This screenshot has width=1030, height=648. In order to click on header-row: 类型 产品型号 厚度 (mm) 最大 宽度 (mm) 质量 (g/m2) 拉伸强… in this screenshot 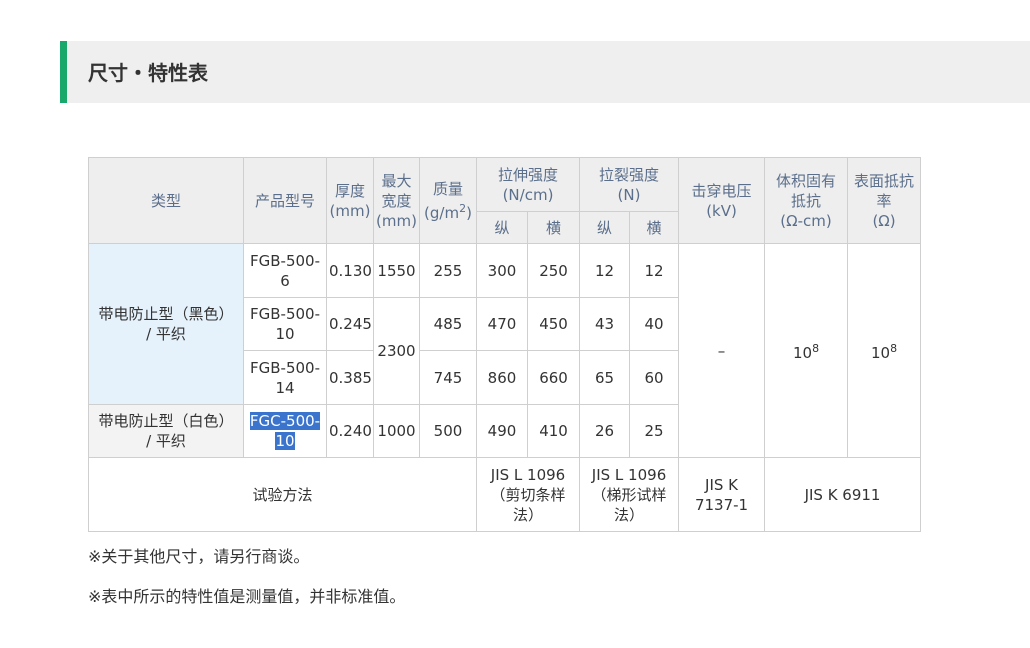, I will do `click(505, 200)`.